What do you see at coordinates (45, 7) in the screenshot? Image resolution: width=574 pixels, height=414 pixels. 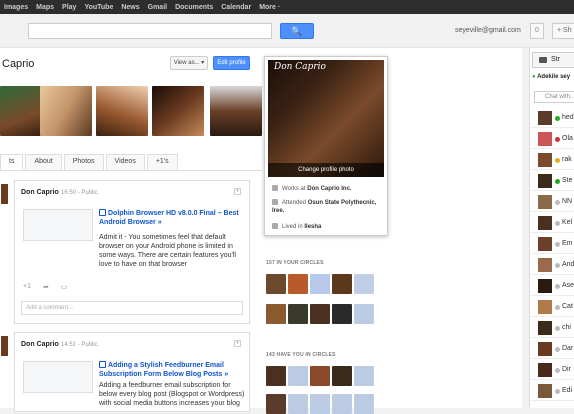 I see `nav-maps: Maps` at bounding box center [45, 7].